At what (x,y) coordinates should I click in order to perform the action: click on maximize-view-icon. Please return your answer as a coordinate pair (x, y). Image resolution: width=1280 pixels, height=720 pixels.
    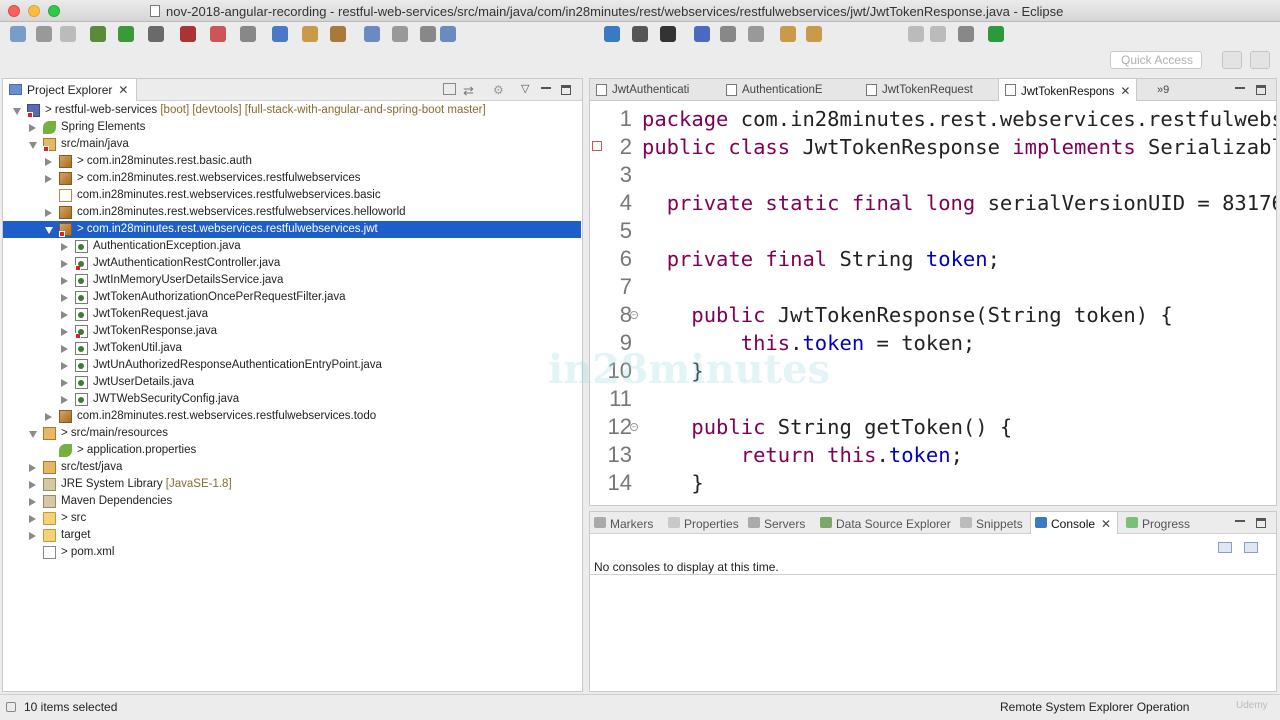
    Looking at the image, I should click on (566, 90).